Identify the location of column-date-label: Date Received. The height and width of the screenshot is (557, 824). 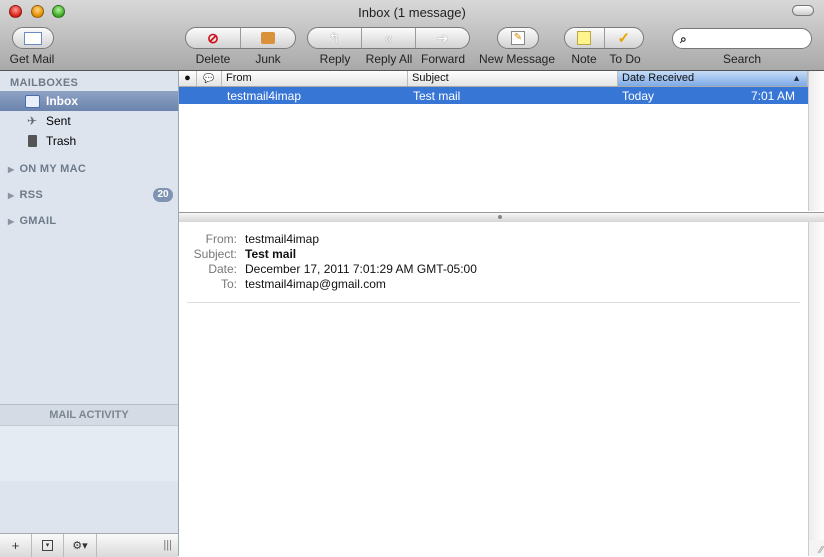
(658, 78).